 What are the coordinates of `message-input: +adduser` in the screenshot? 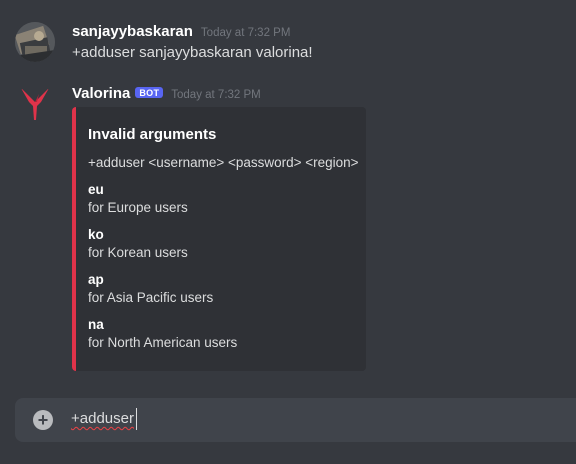 It's located at (102, 418).